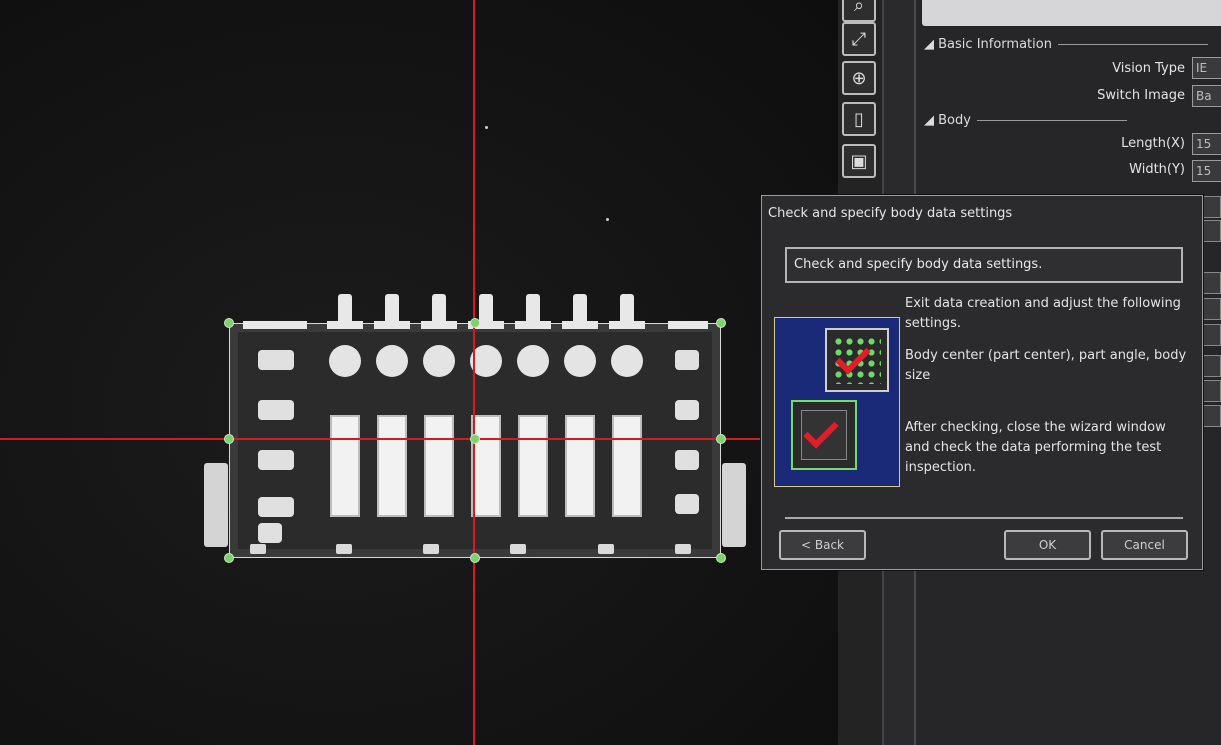 This screenshot has width=1221, height=745. What do you see at coordinates (1206, 96) in the screenshot?
I see `switch-image-field: Ba` at bounding box center [1206, 96].